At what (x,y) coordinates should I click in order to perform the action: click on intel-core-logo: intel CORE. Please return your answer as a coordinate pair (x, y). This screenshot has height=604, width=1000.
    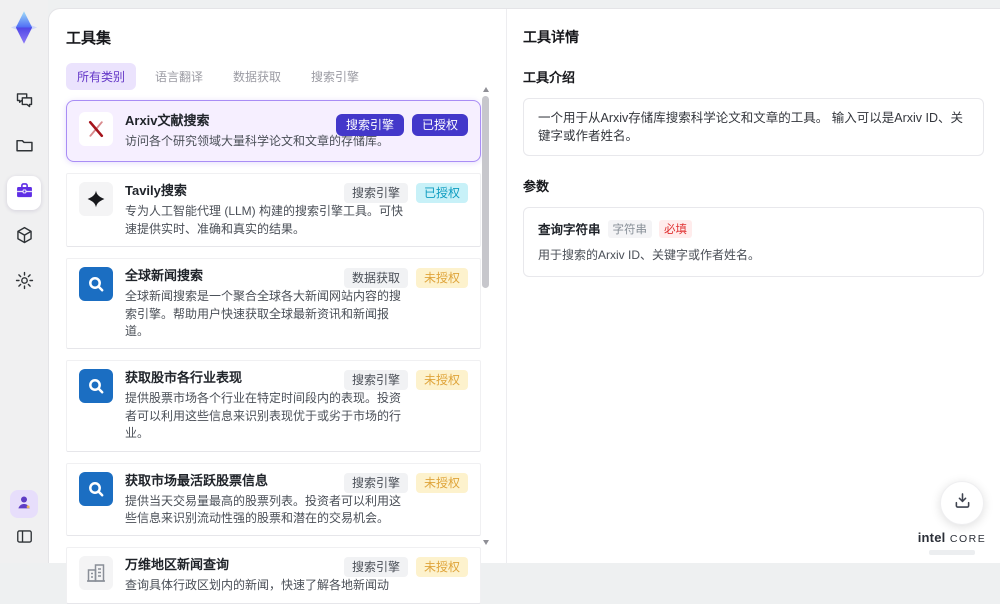
    Looking at the image, I should click on (952, 542).